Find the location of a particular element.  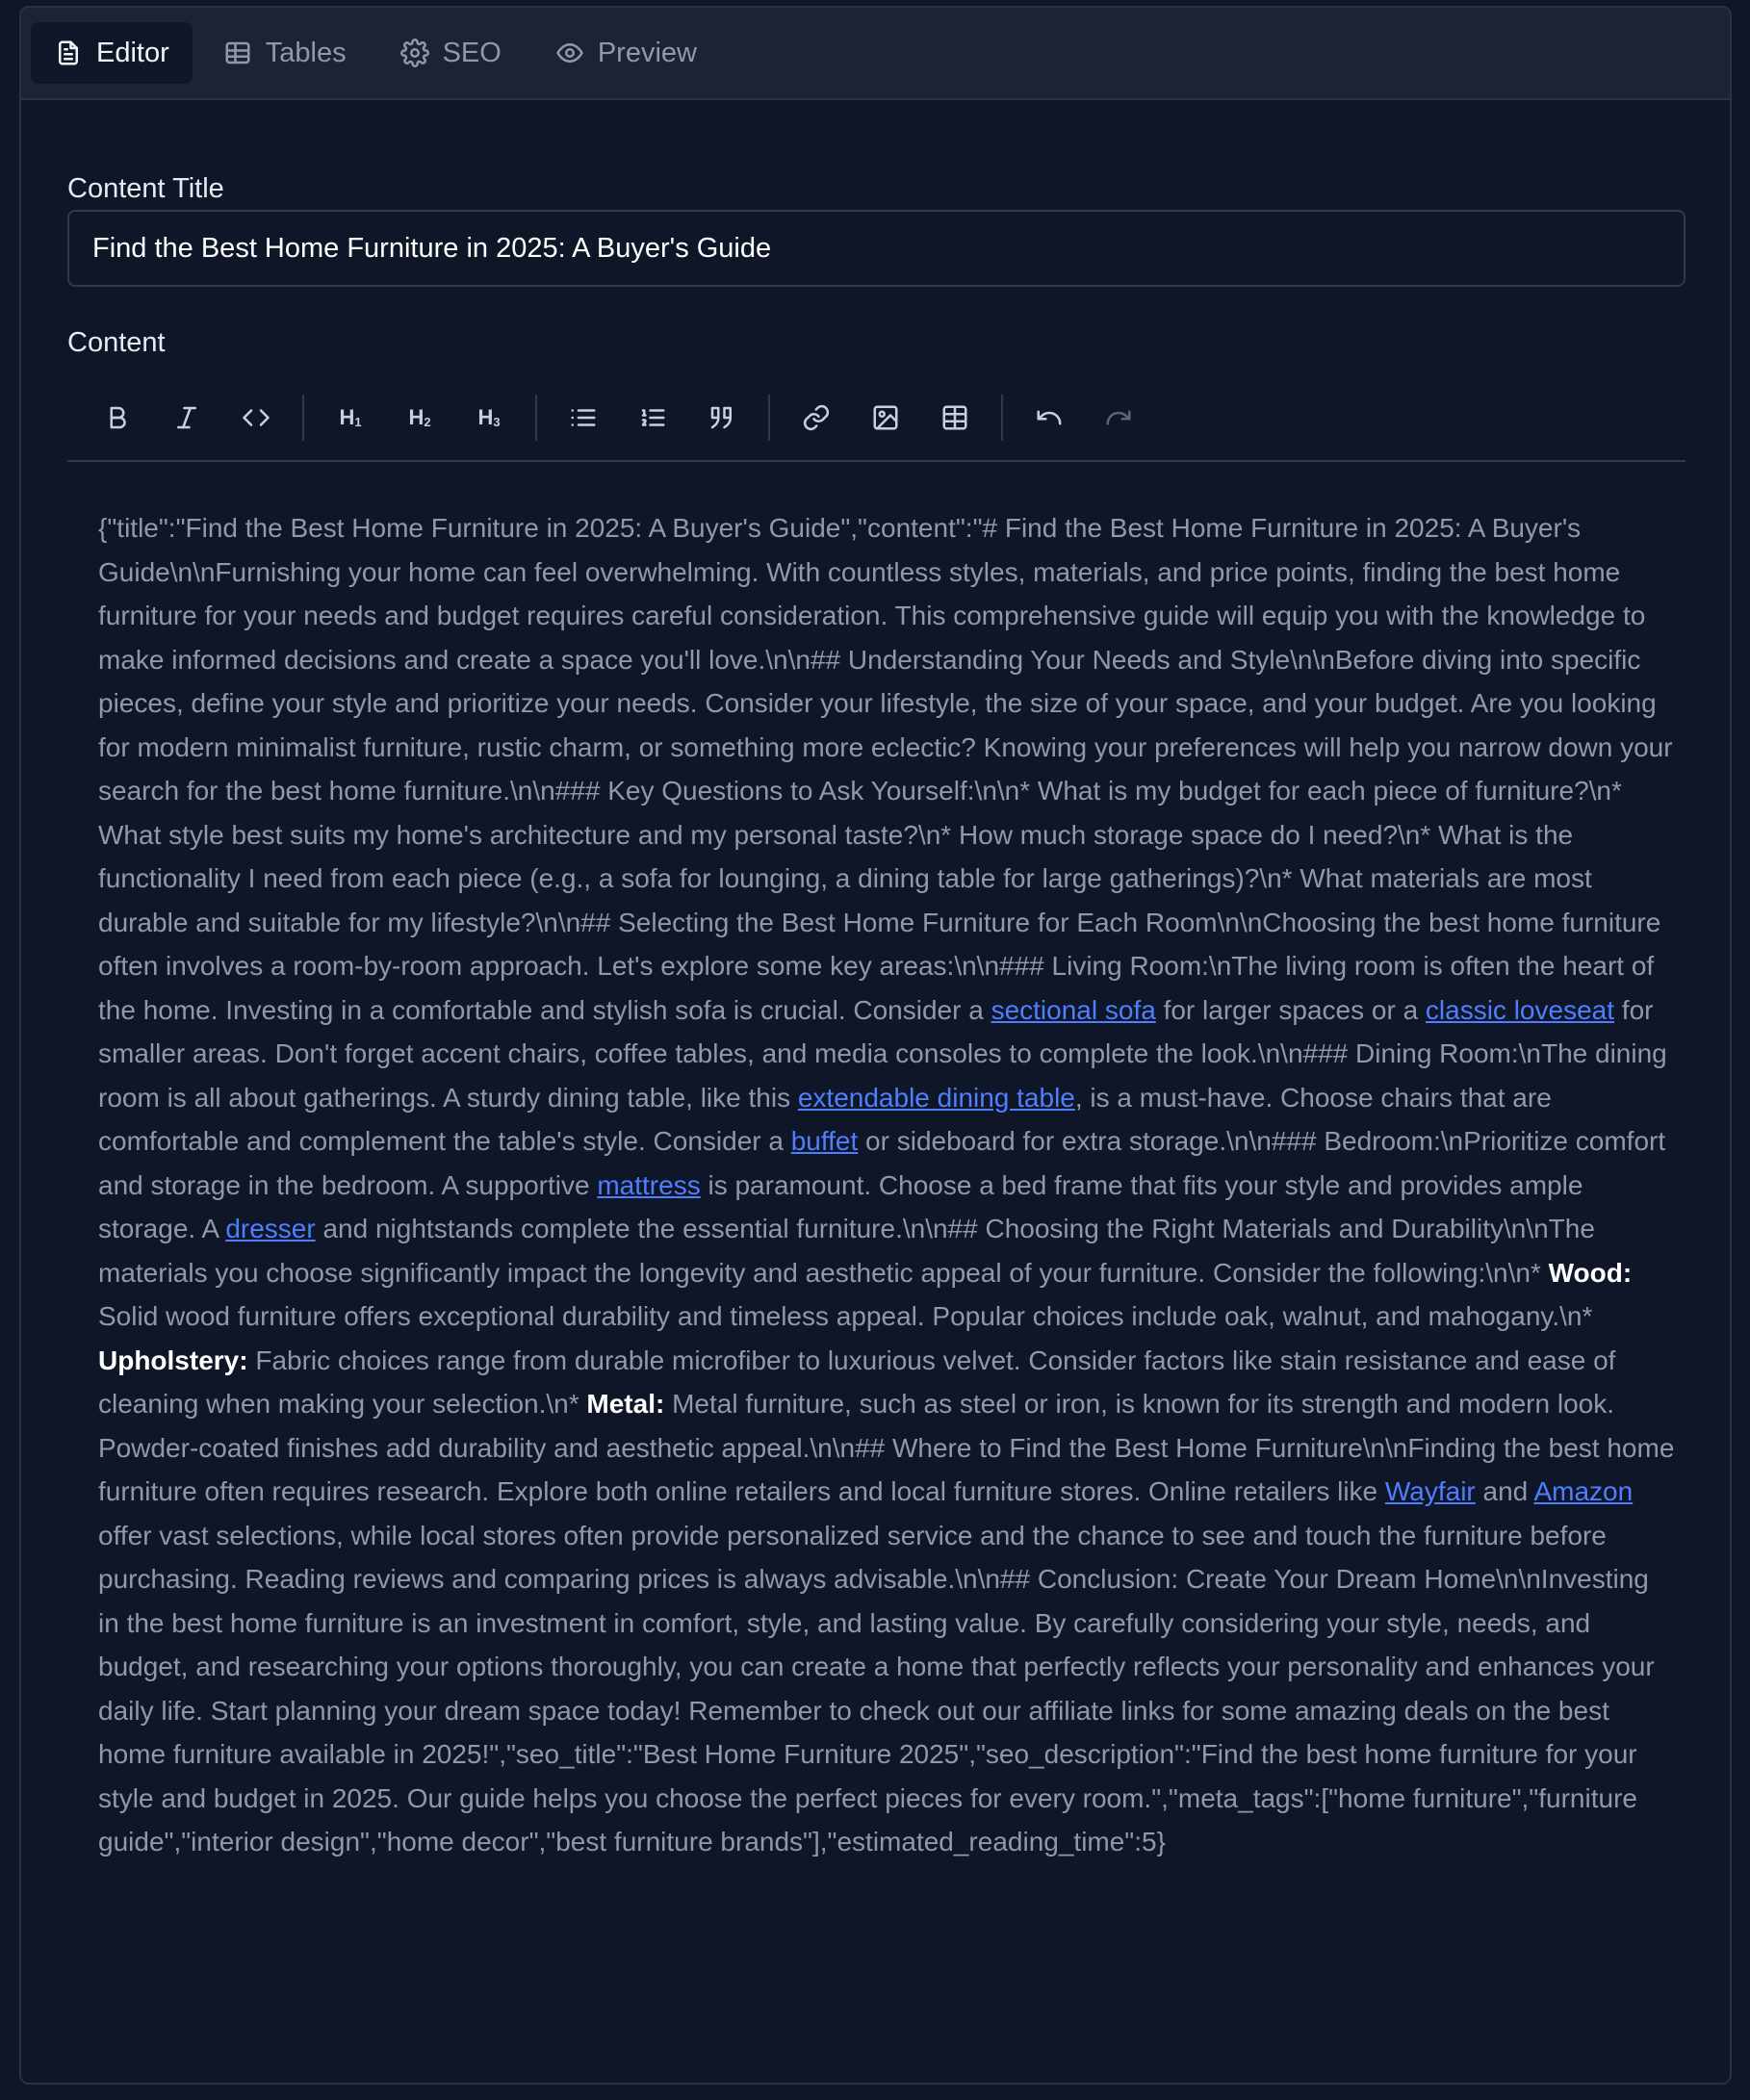

undo-button is located at coordinates (1049, 418).